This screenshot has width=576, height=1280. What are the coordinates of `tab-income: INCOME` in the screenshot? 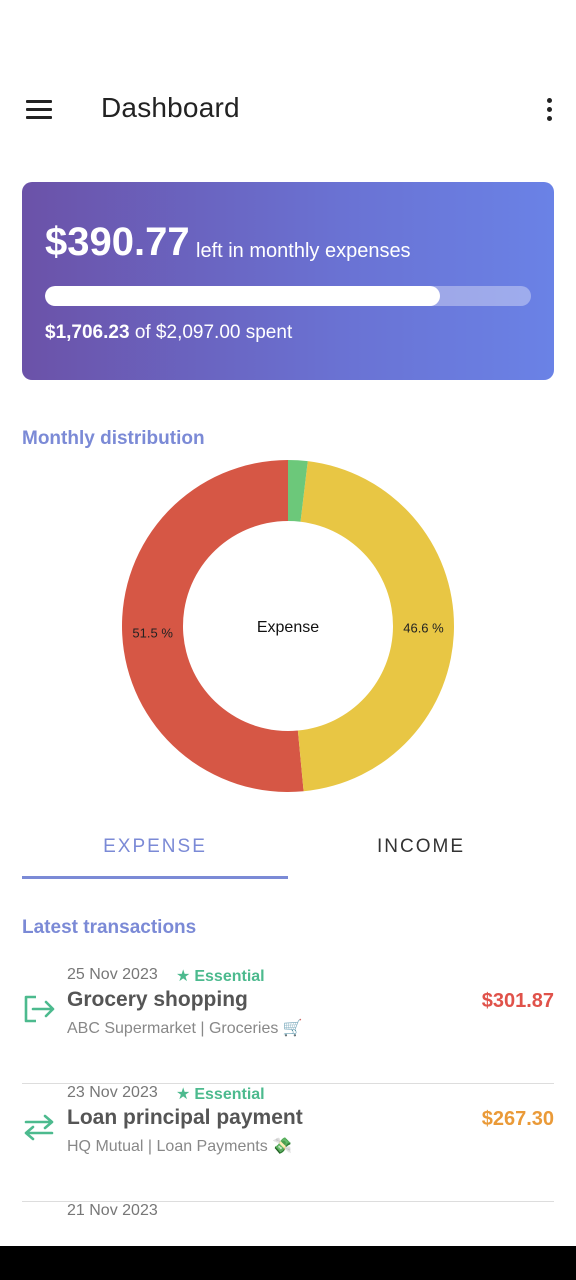 It's located at (421, 847).